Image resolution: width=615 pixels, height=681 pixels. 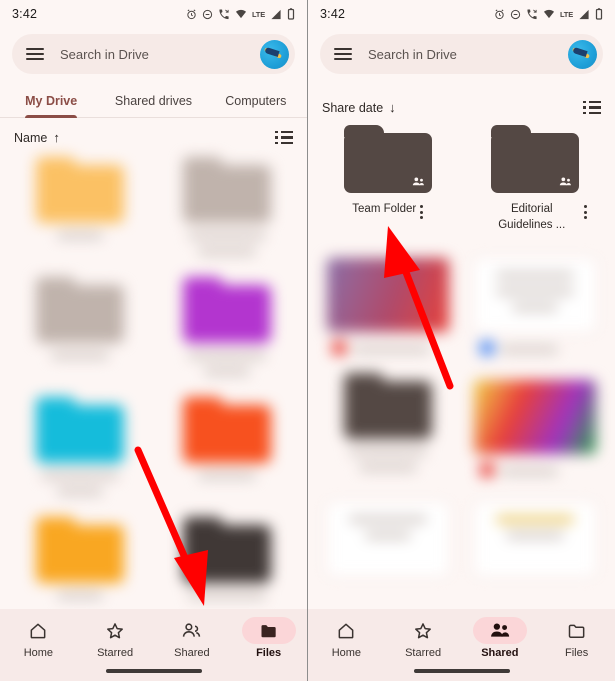 I want to click on card-label: Team Folder, so click(x=388, y=210).